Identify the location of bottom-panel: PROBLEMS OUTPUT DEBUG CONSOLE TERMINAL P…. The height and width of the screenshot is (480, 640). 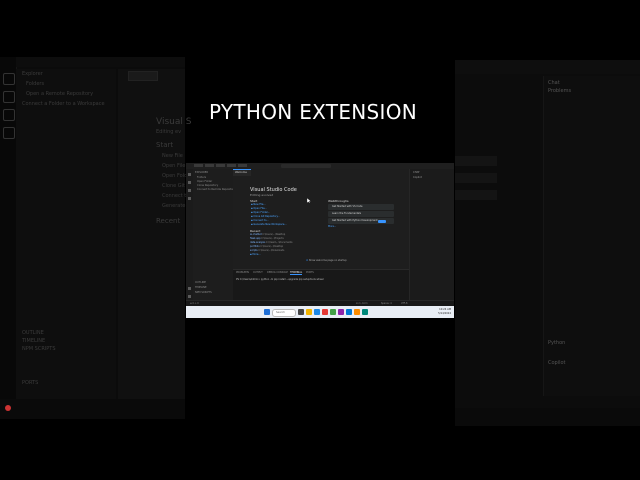
(321, 285).